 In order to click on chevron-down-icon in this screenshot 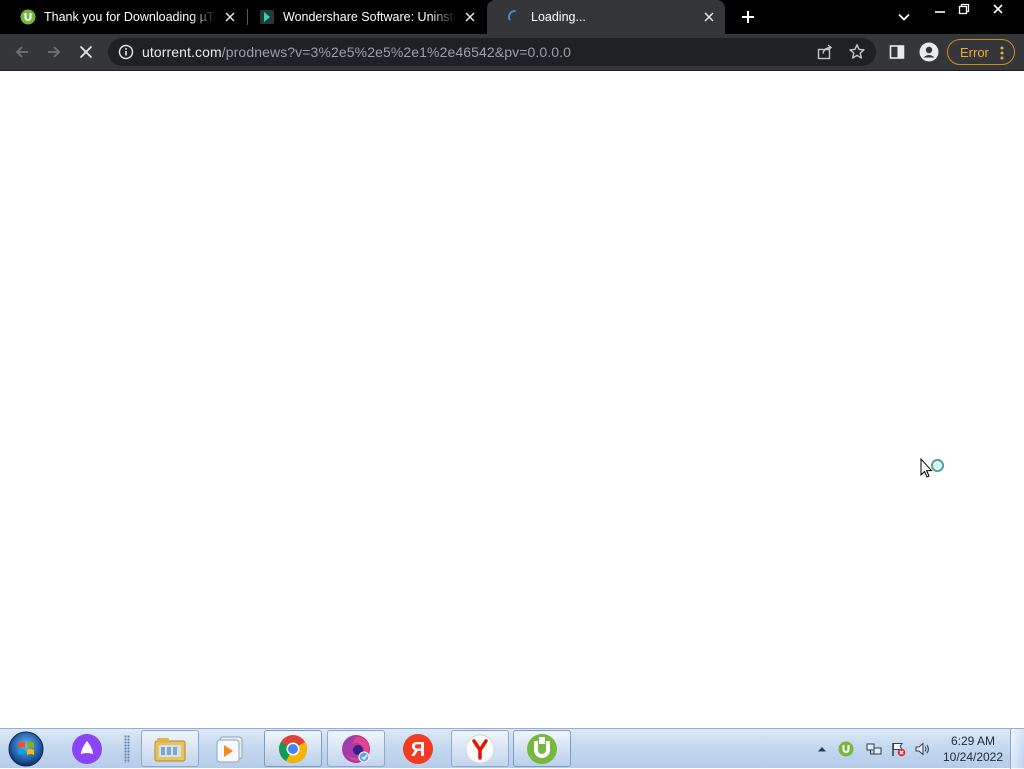, I will do `click(904, 17)`.